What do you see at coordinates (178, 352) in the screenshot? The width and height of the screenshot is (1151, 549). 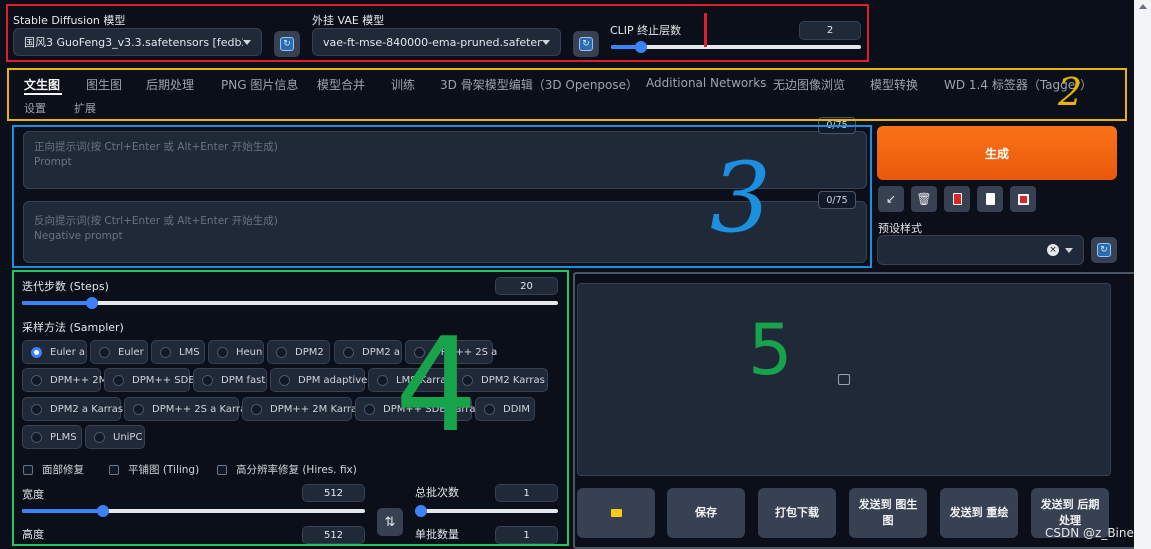 I see `sampler-option: LMS` at bounding box center [178, 352].